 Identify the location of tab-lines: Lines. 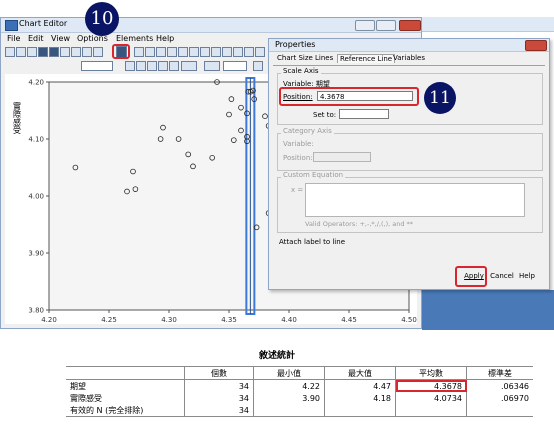
(324, 58).